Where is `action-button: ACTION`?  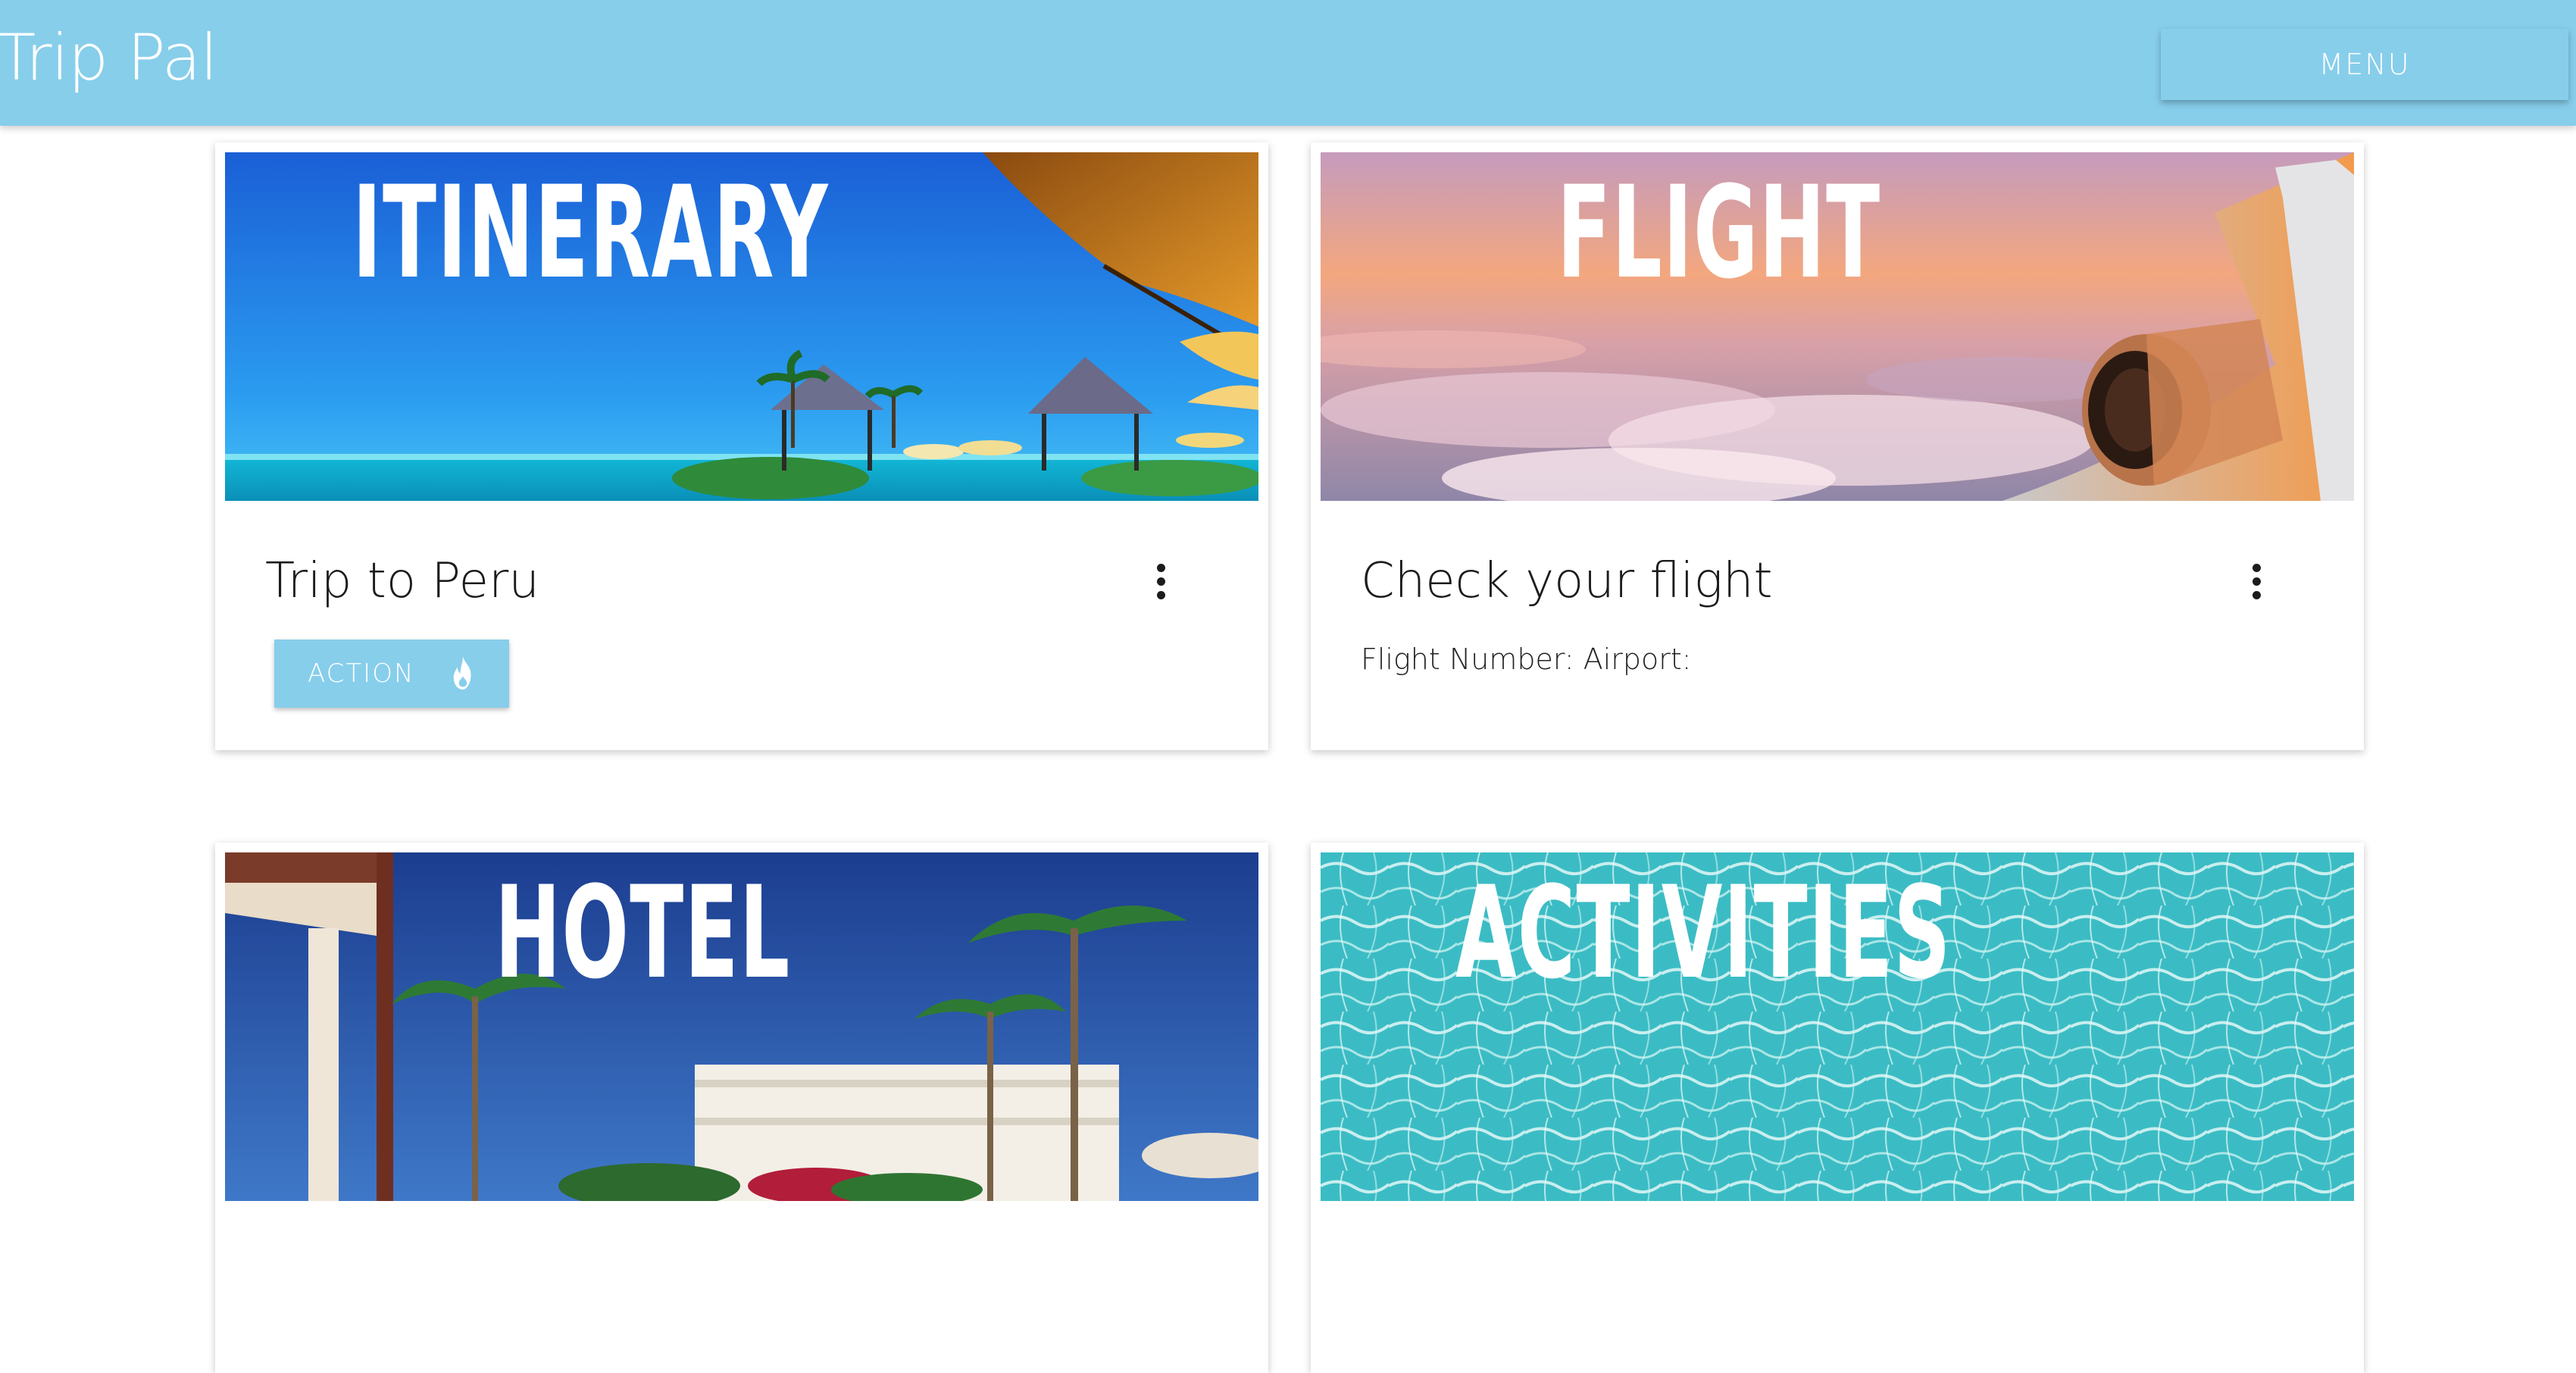 action-button: ACTION is located at coordinates (391, 674).